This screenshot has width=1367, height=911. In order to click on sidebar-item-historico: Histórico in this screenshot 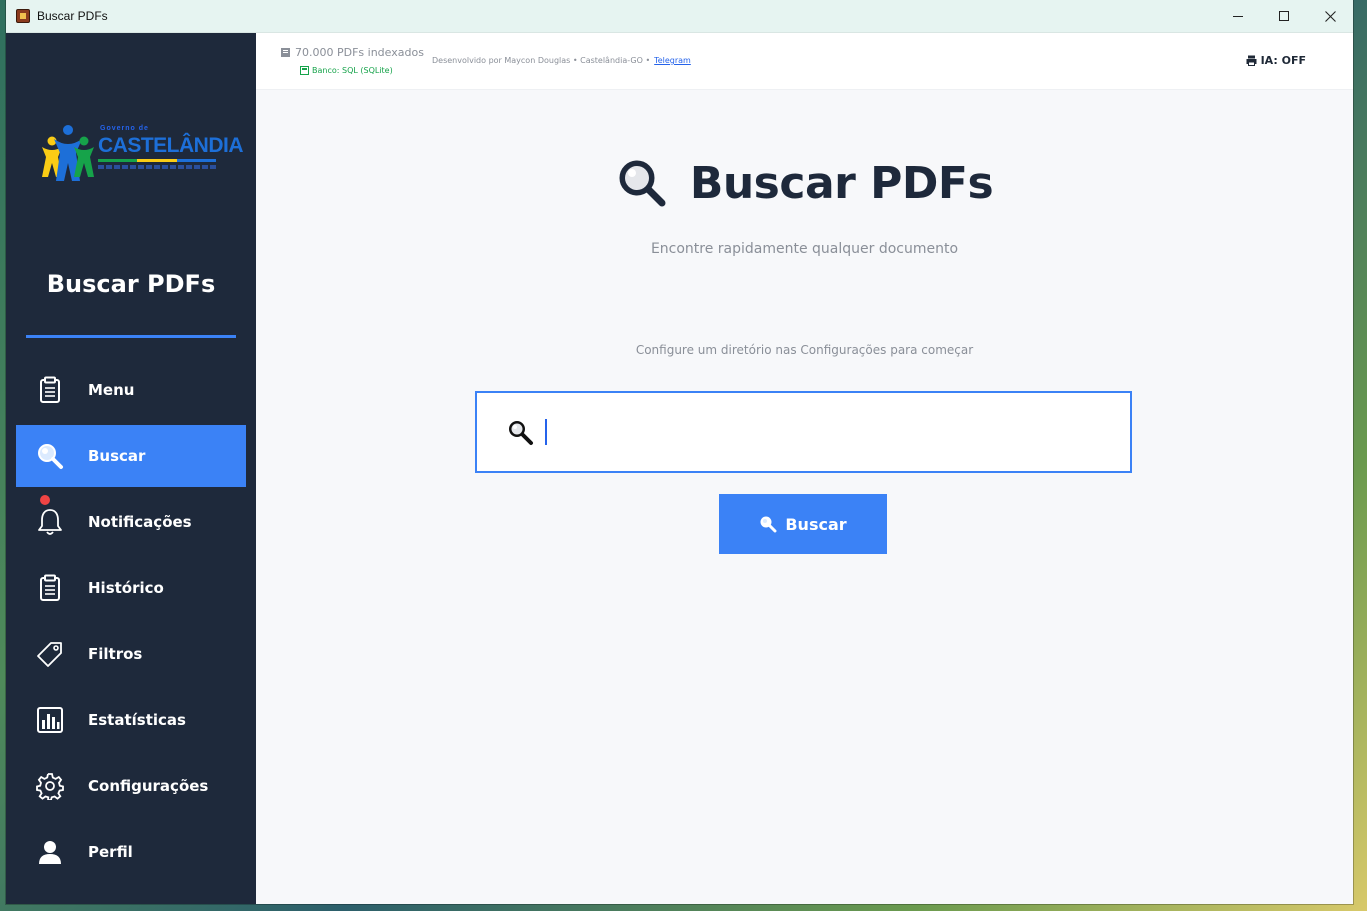, I will do `click(131, 588)`.